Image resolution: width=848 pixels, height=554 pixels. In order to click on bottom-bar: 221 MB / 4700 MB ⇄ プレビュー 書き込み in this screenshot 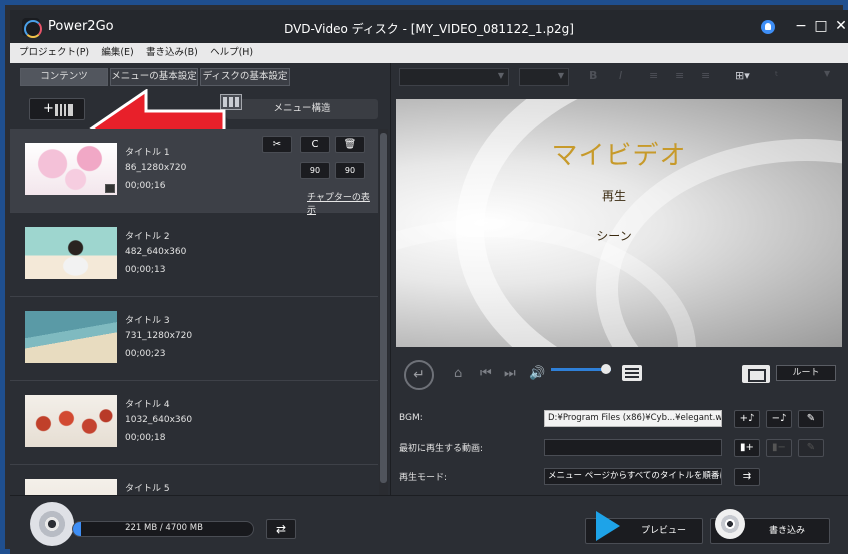, I will do `click(429, 524)`.